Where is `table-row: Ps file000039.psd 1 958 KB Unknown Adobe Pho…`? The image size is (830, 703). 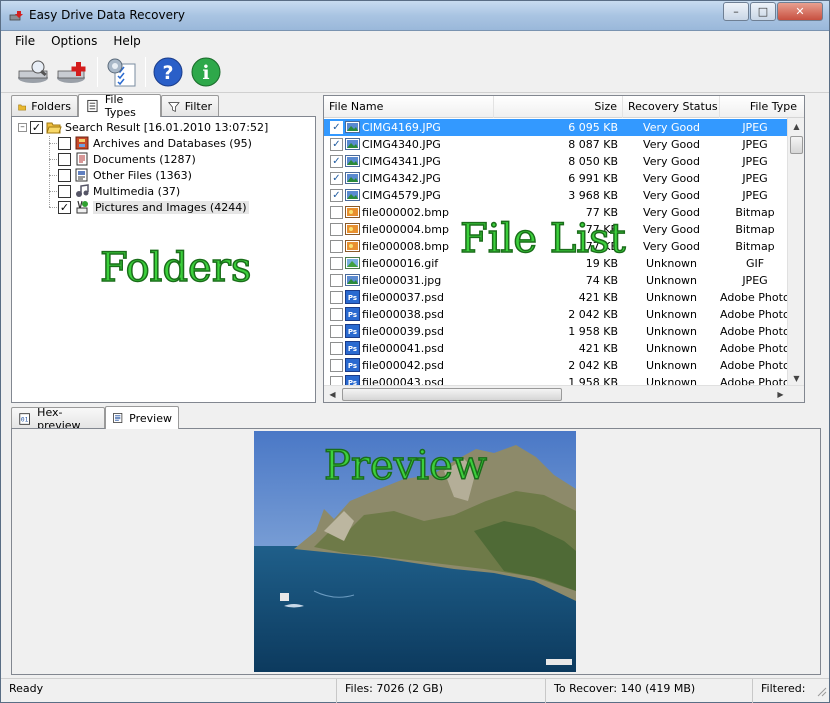 table-row: Ps file000039.psd 1 958 KB Unknown Adobe Pho… is located at coordinates (559, 331).